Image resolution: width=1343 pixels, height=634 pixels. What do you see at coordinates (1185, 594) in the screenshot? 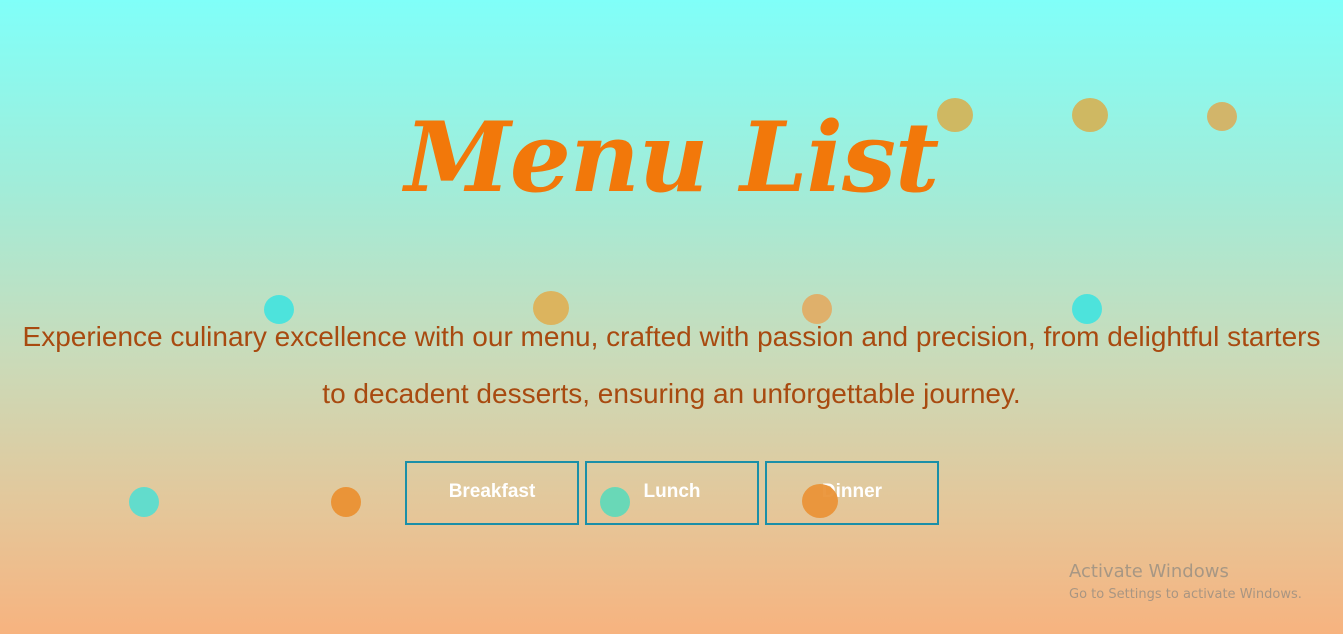
I see `watermark-subtitle: Go to Settings to activate Windows.` at bounding box center [1185, 594].